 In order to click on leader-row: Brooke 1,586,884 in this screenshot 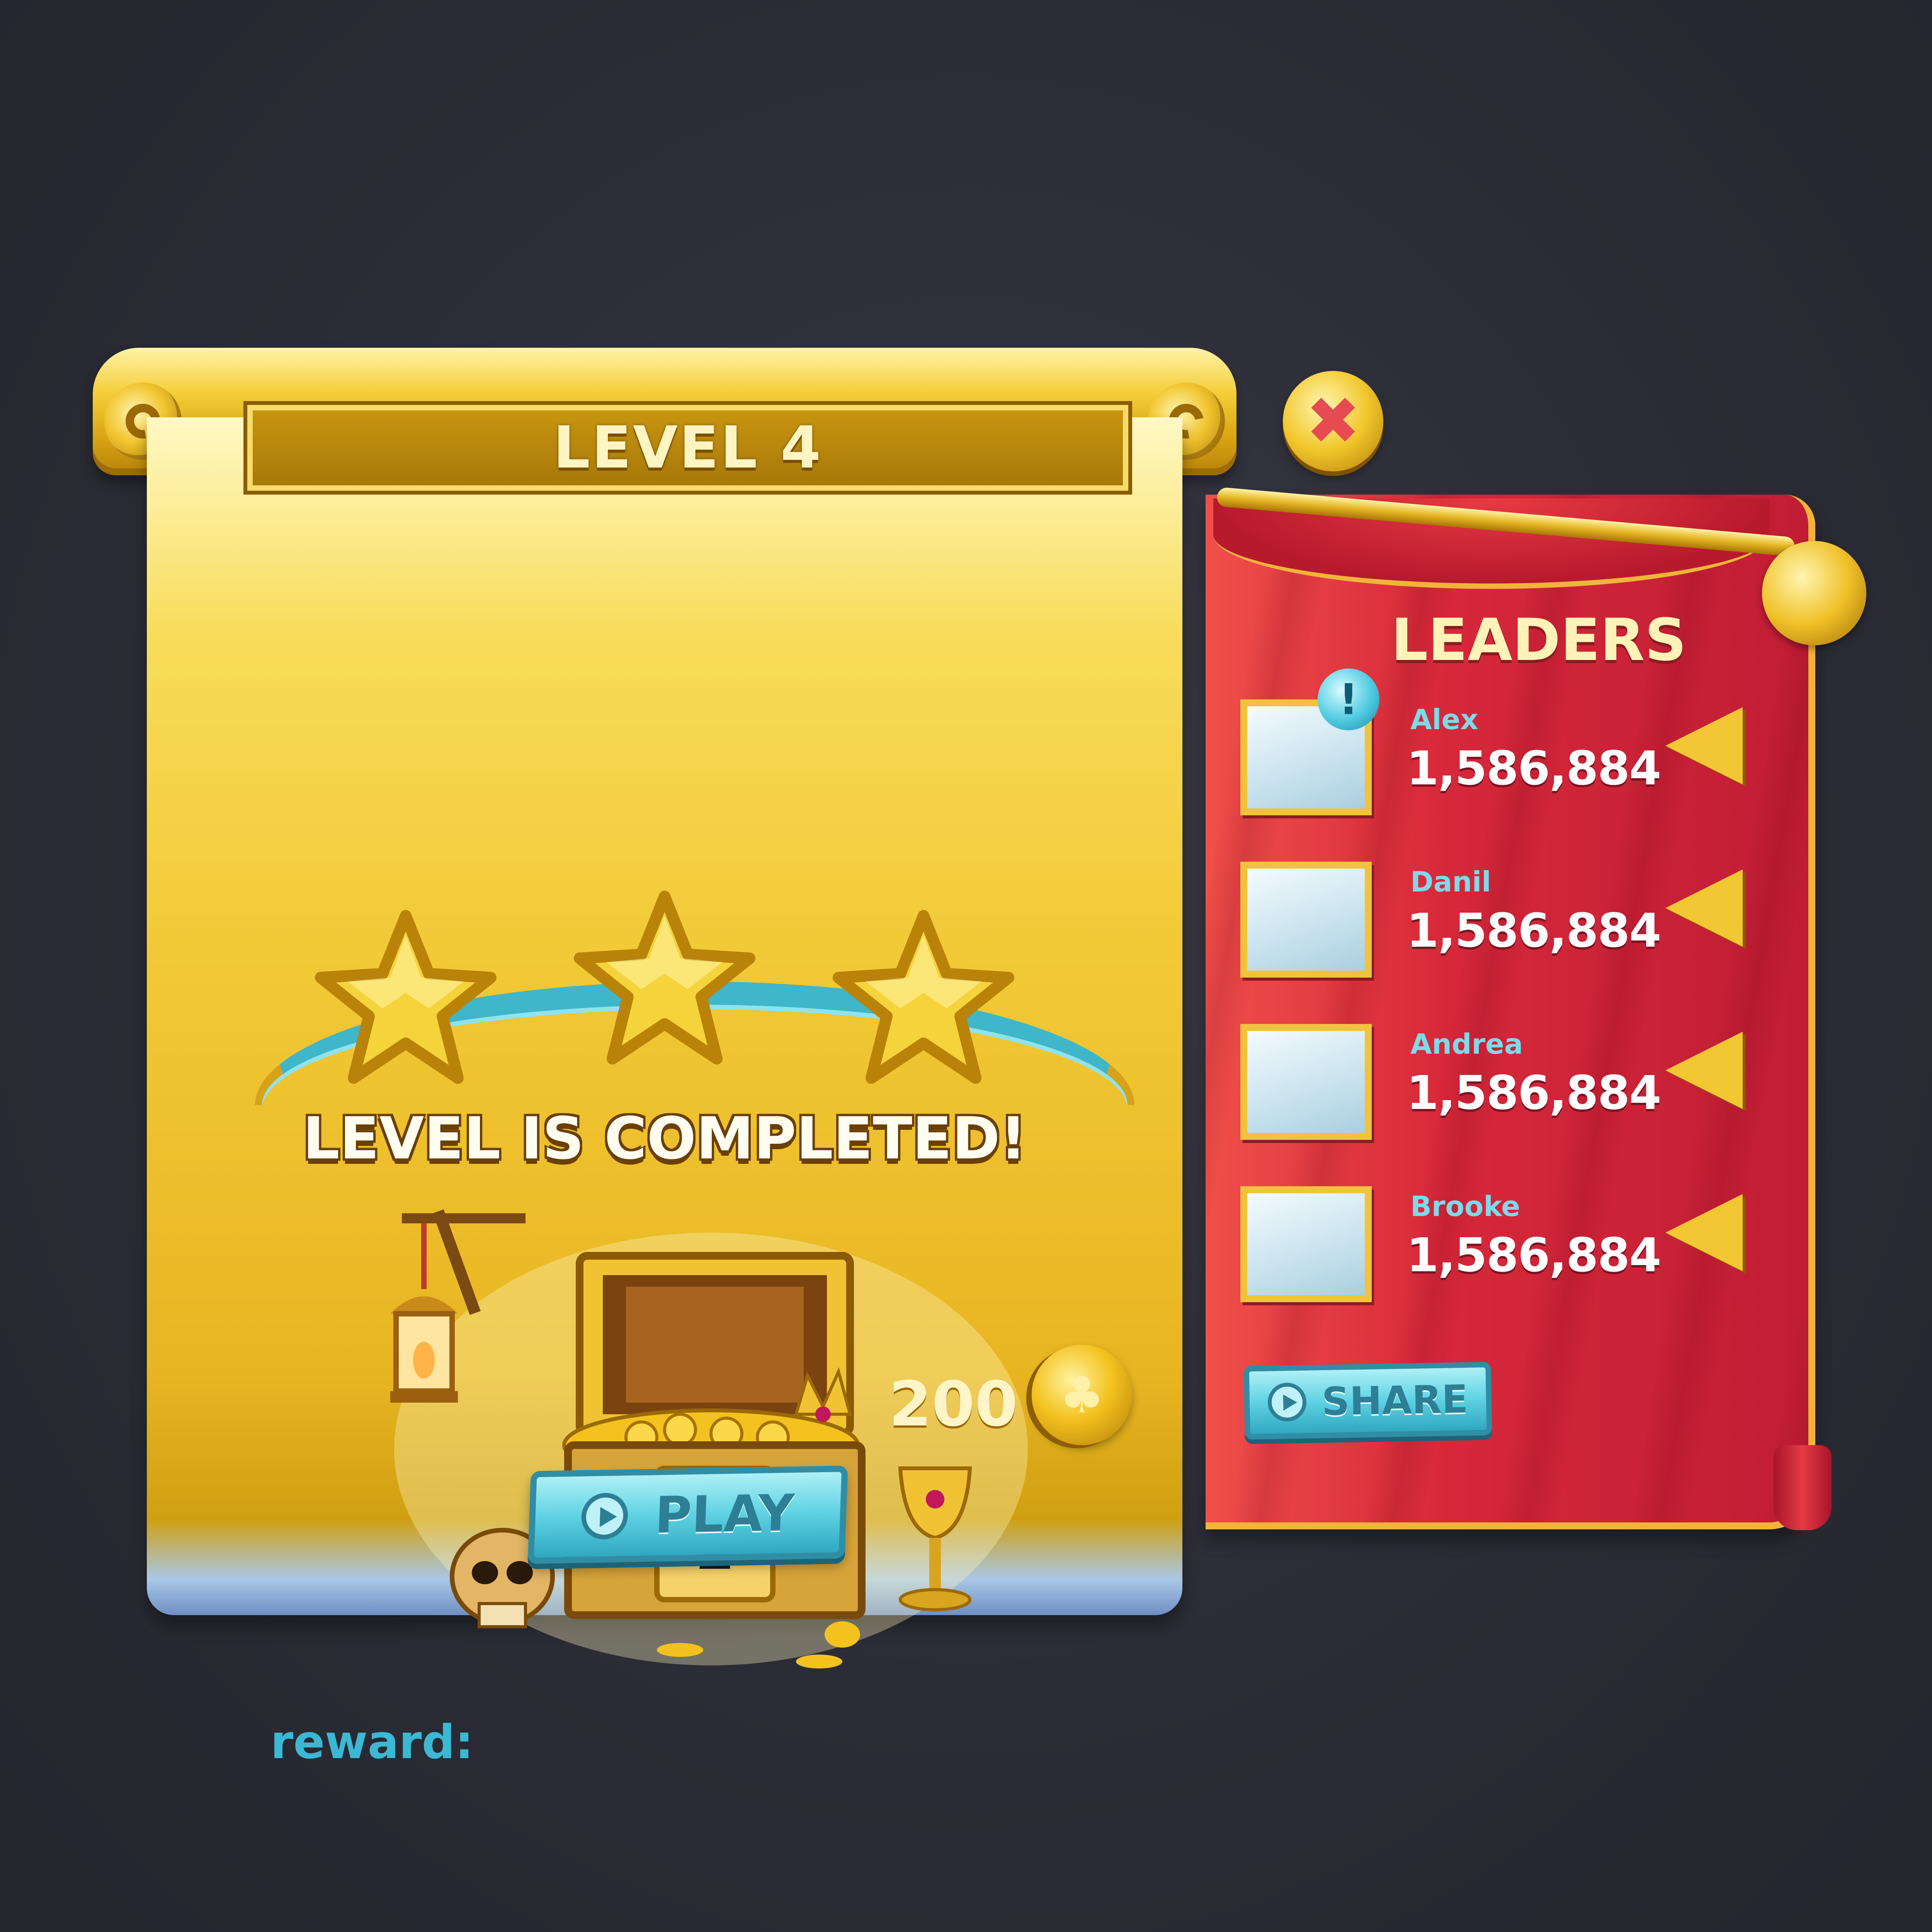, I will do `click(1495, 1248)`.